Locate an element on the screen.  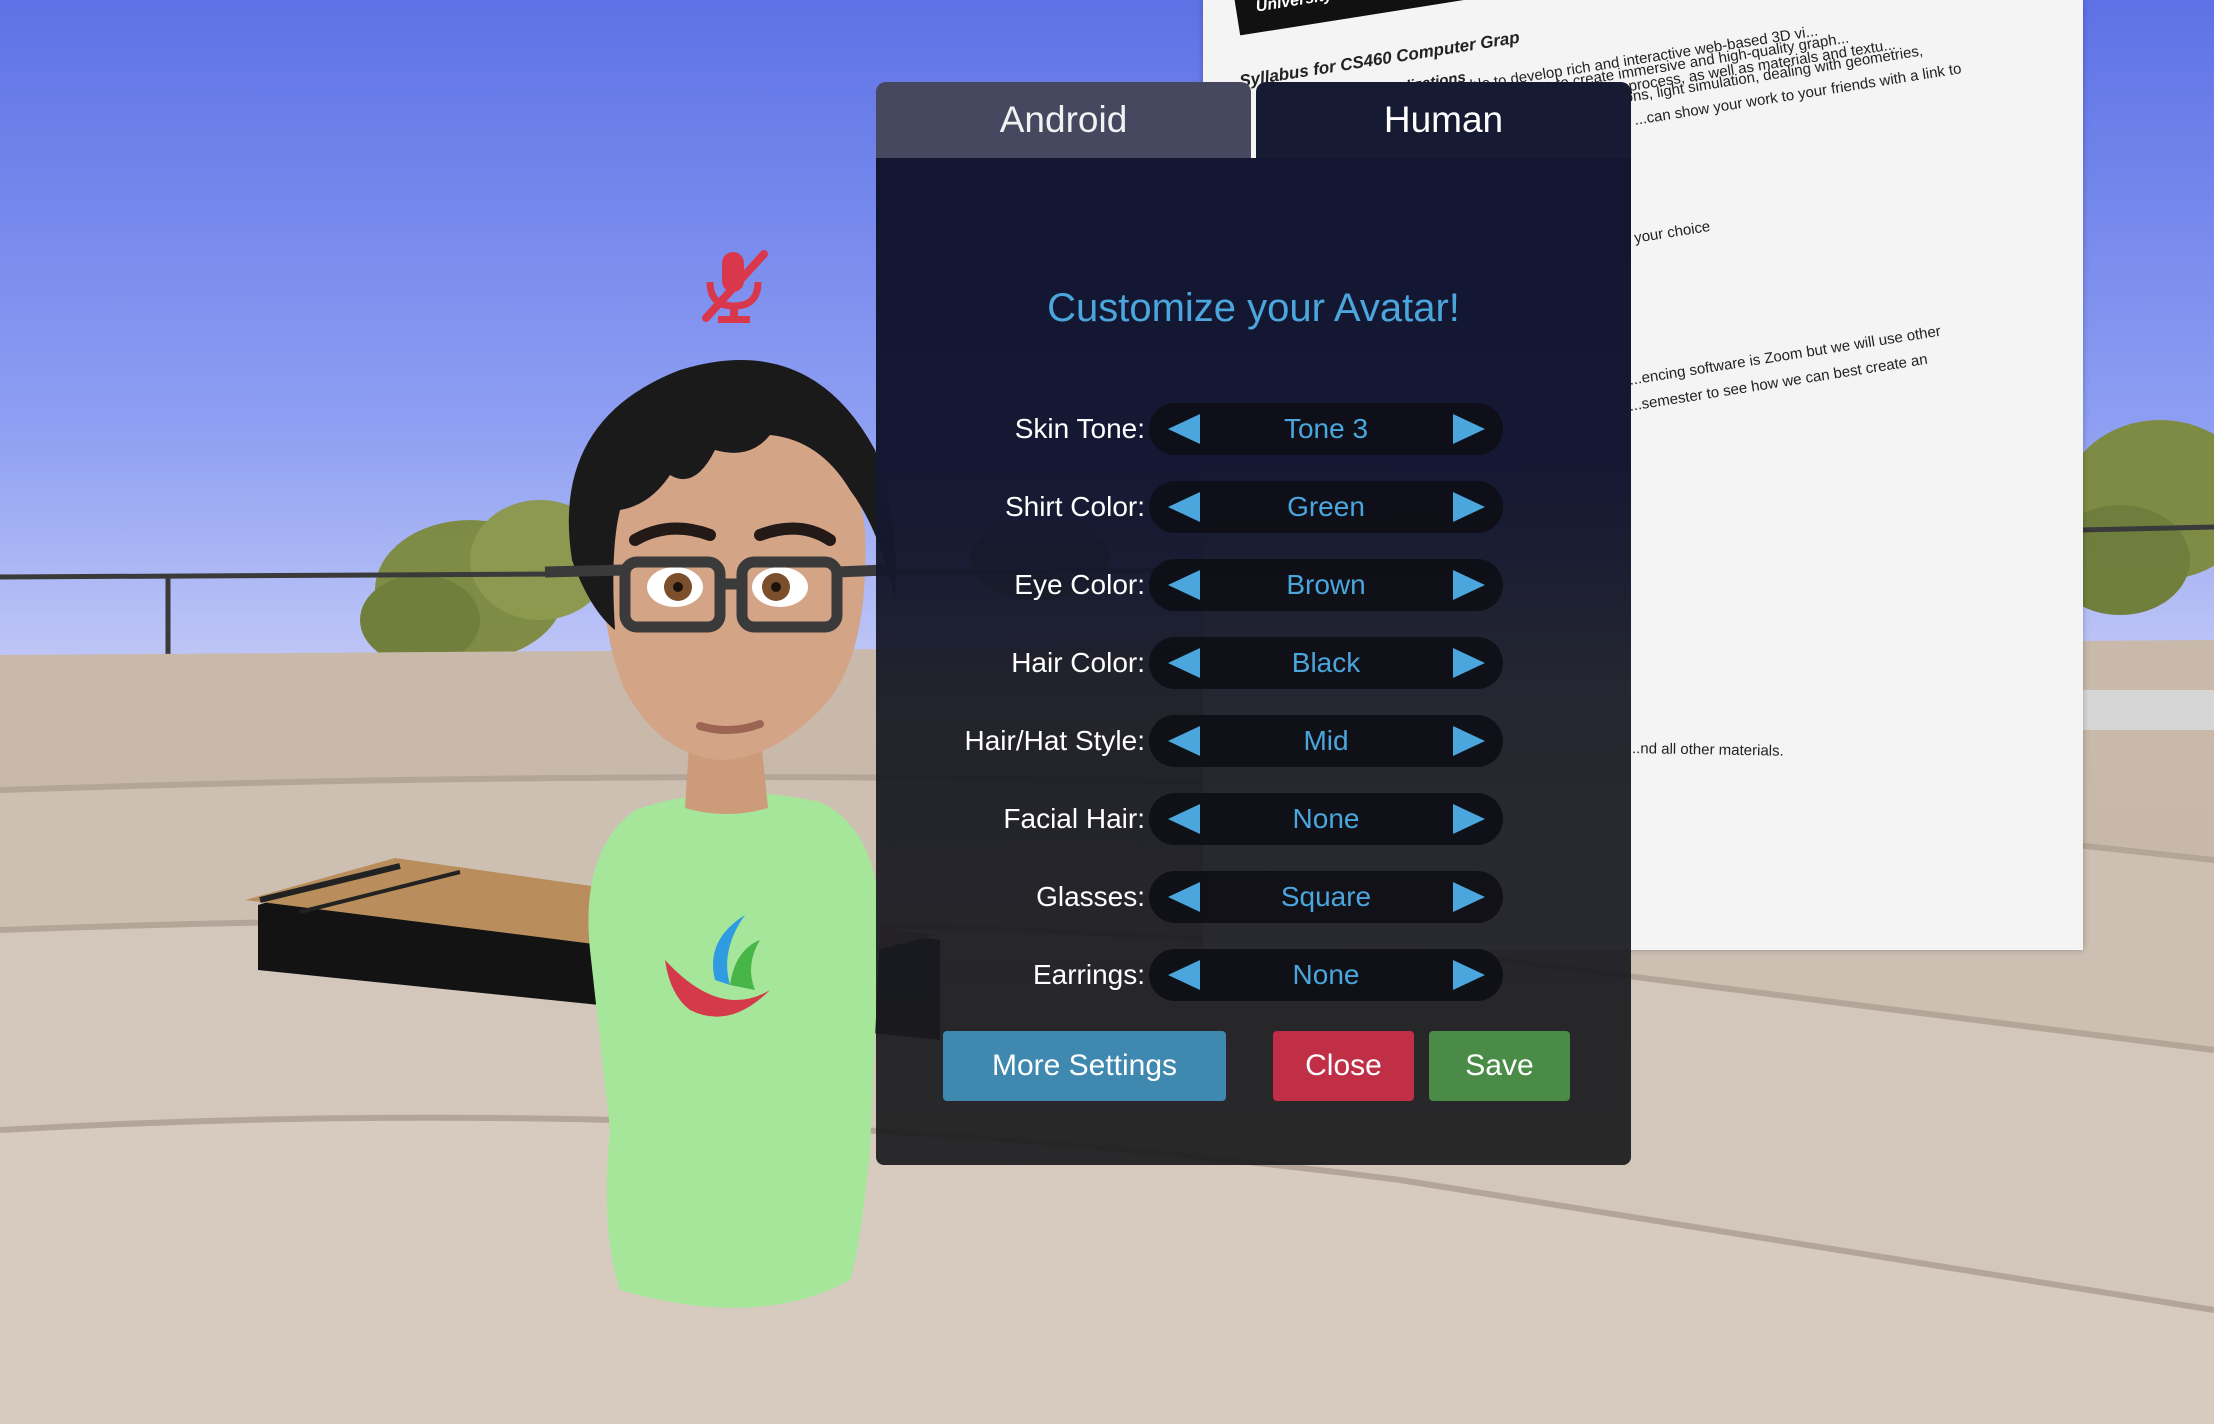
board-line: your choice is located at coordinates (1672, 232).